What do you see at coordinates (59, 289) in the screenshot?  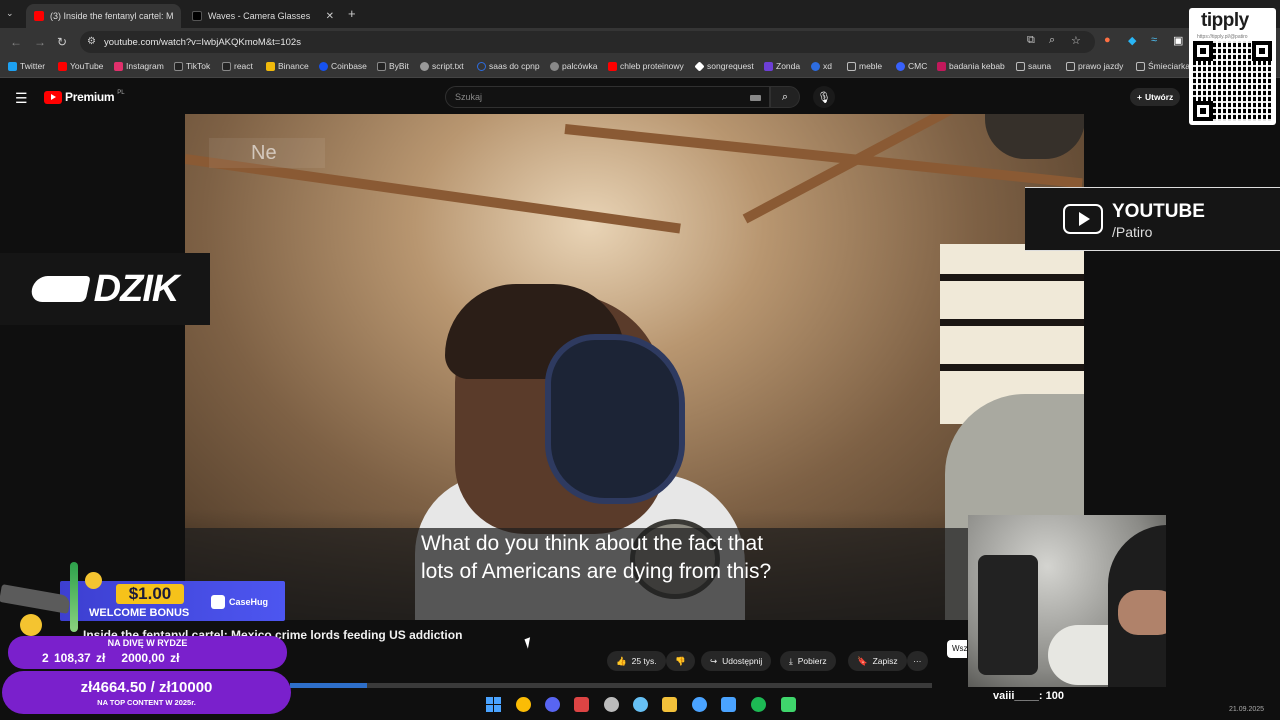 I see `boar-icon` at bounding box center [59, 289].